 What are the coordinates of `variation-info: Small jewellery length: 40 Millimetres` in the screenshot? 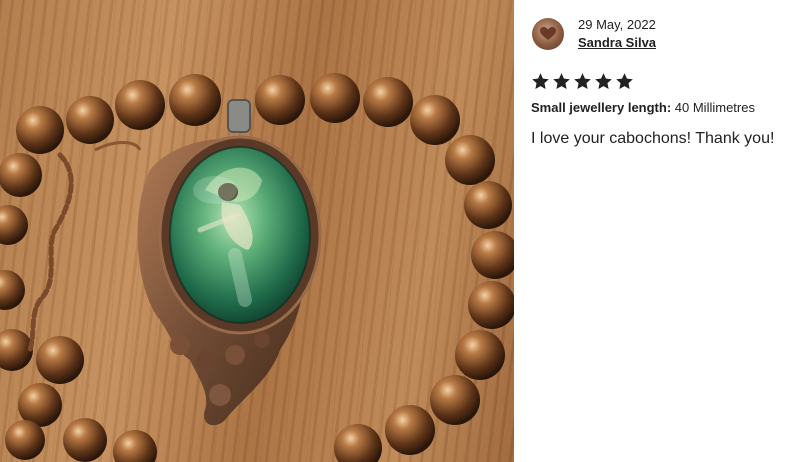 It's located at (643, 107).